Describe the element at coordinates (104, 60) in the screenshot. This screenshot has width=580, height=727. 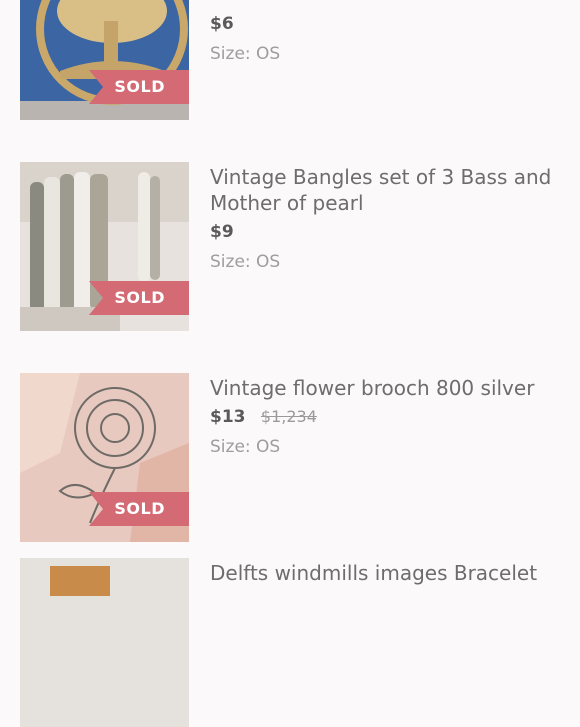
I see `listing-image-tree-medallion: SOLD` at that location.